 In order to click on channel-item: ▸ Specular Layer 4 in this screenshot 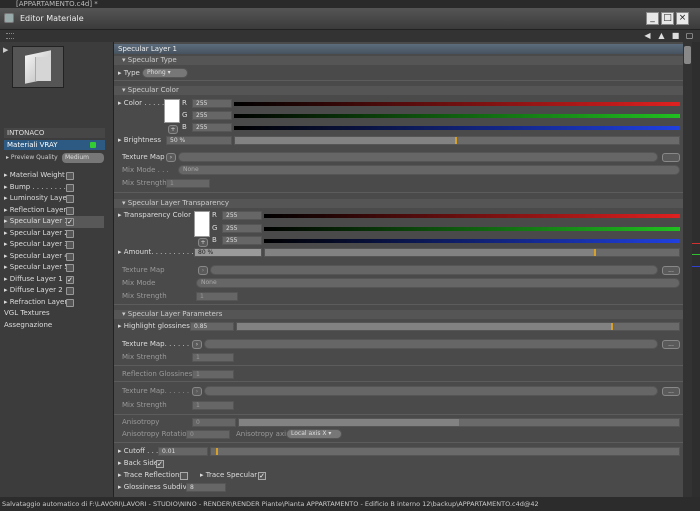, I will do `click(54, 257)`.